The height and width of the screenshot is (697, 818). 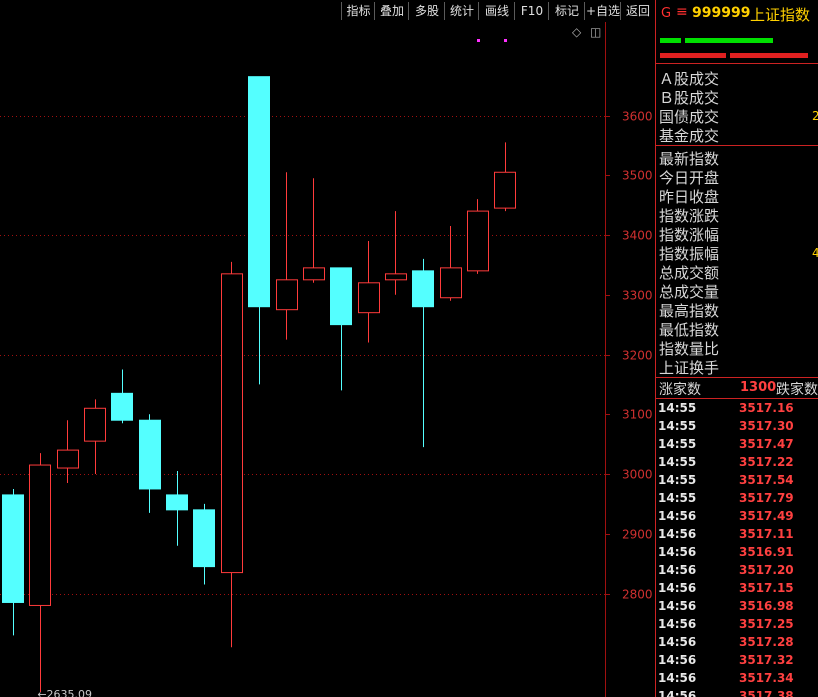 I want to click on y-tick-label: 3000, so click(x=637, y=475).